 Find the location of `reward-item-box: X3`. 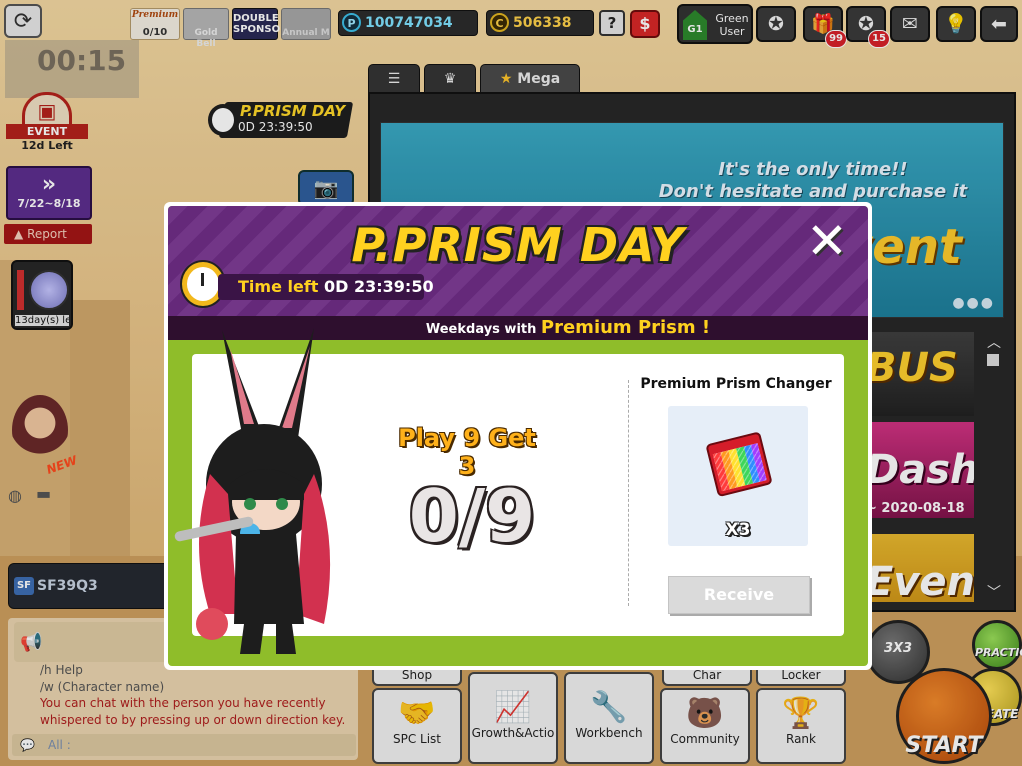

reward-item-box: X3 is located at coordinates (738, 476).